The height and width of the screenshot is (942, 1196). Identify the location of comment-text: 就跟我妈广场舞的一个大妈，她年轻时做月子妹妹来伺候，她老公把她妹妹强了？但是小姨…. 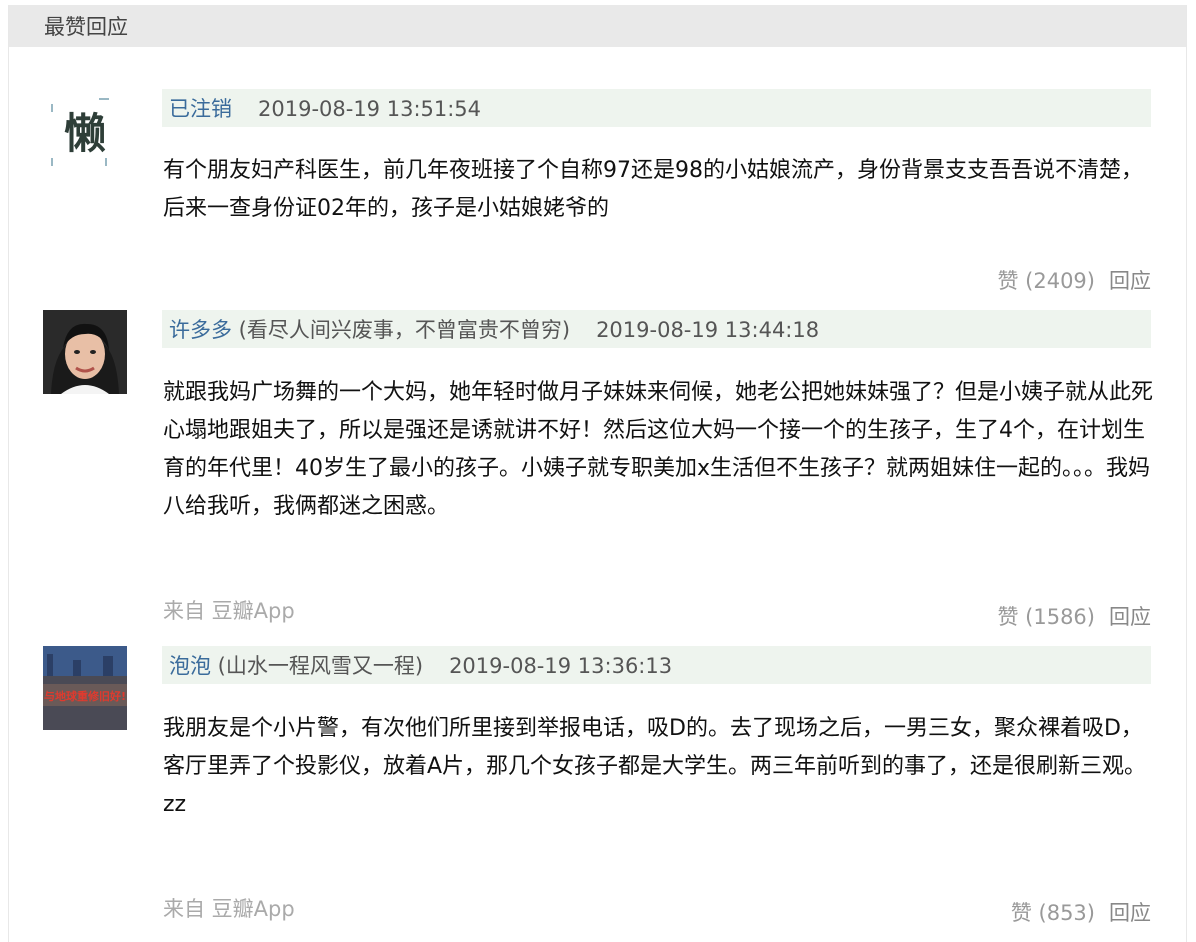
(658, 449).